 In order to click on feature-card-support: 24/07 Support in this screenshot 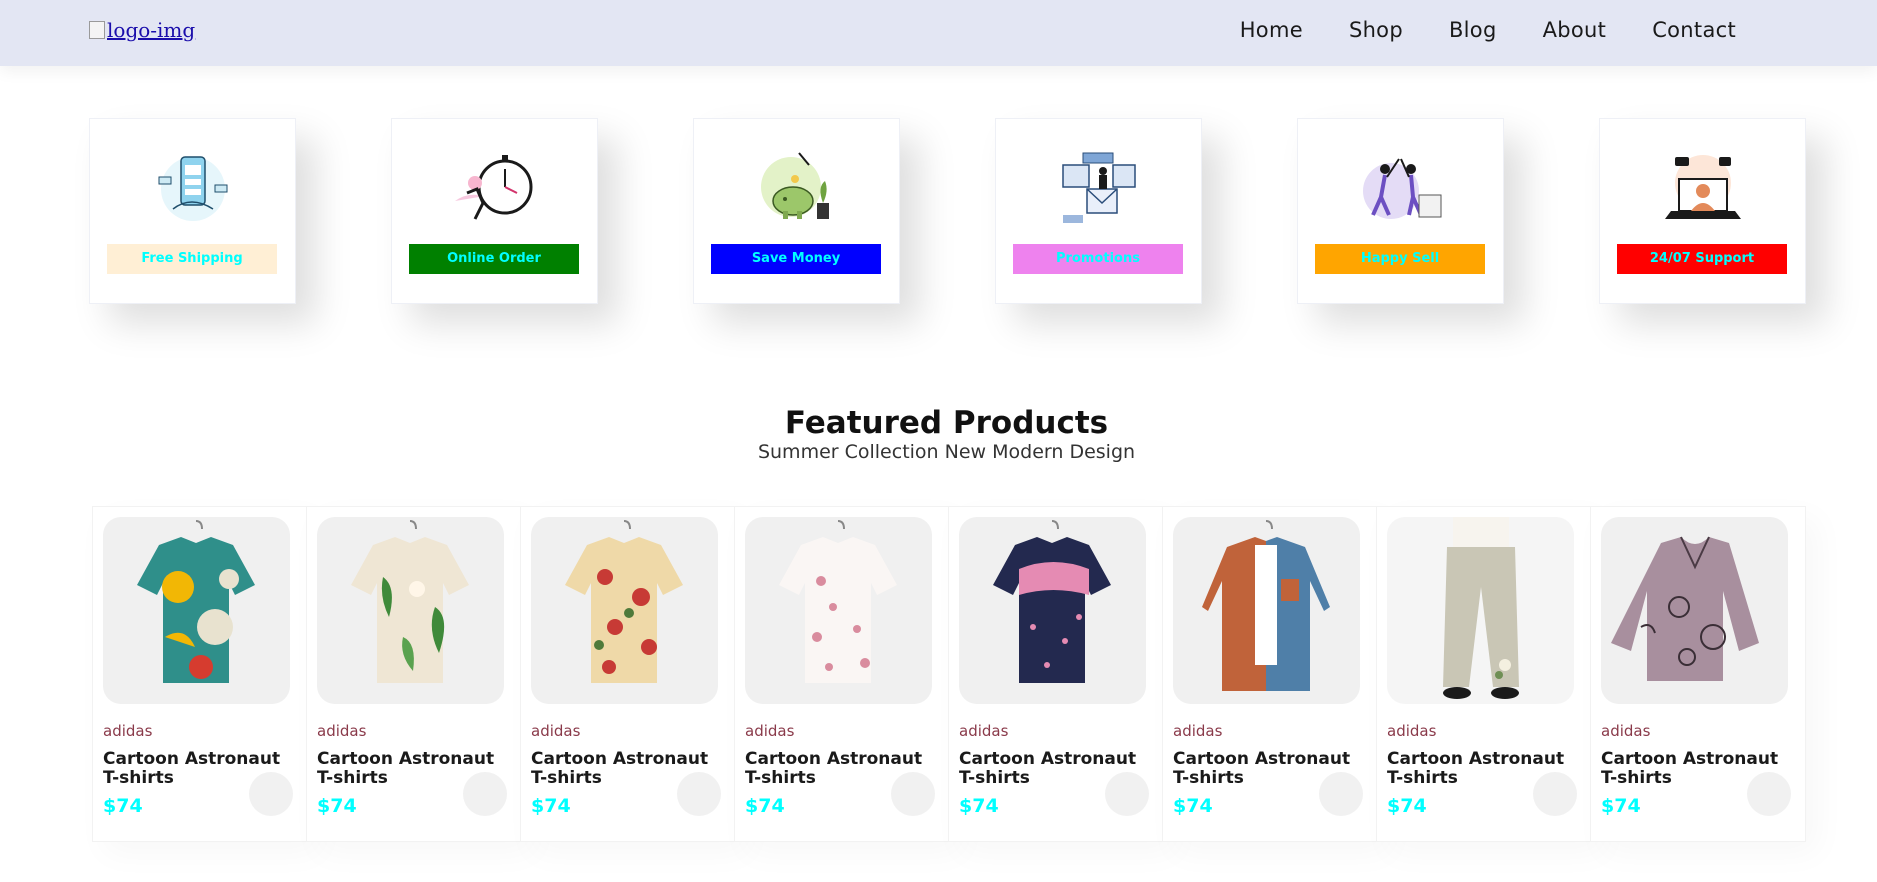, I will do `click(1702, 211)`.